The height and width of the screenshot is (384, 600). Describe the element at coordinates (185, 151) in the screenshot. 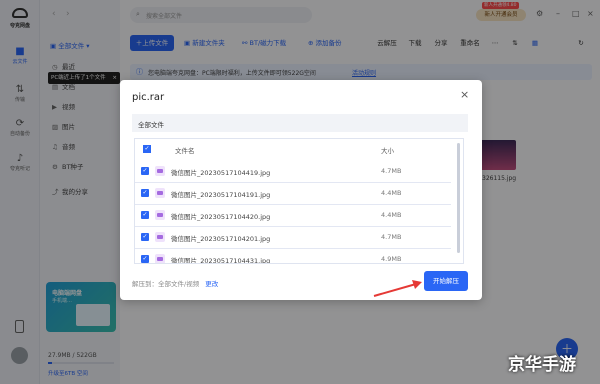

I see `column-name: 文件名` at that location.